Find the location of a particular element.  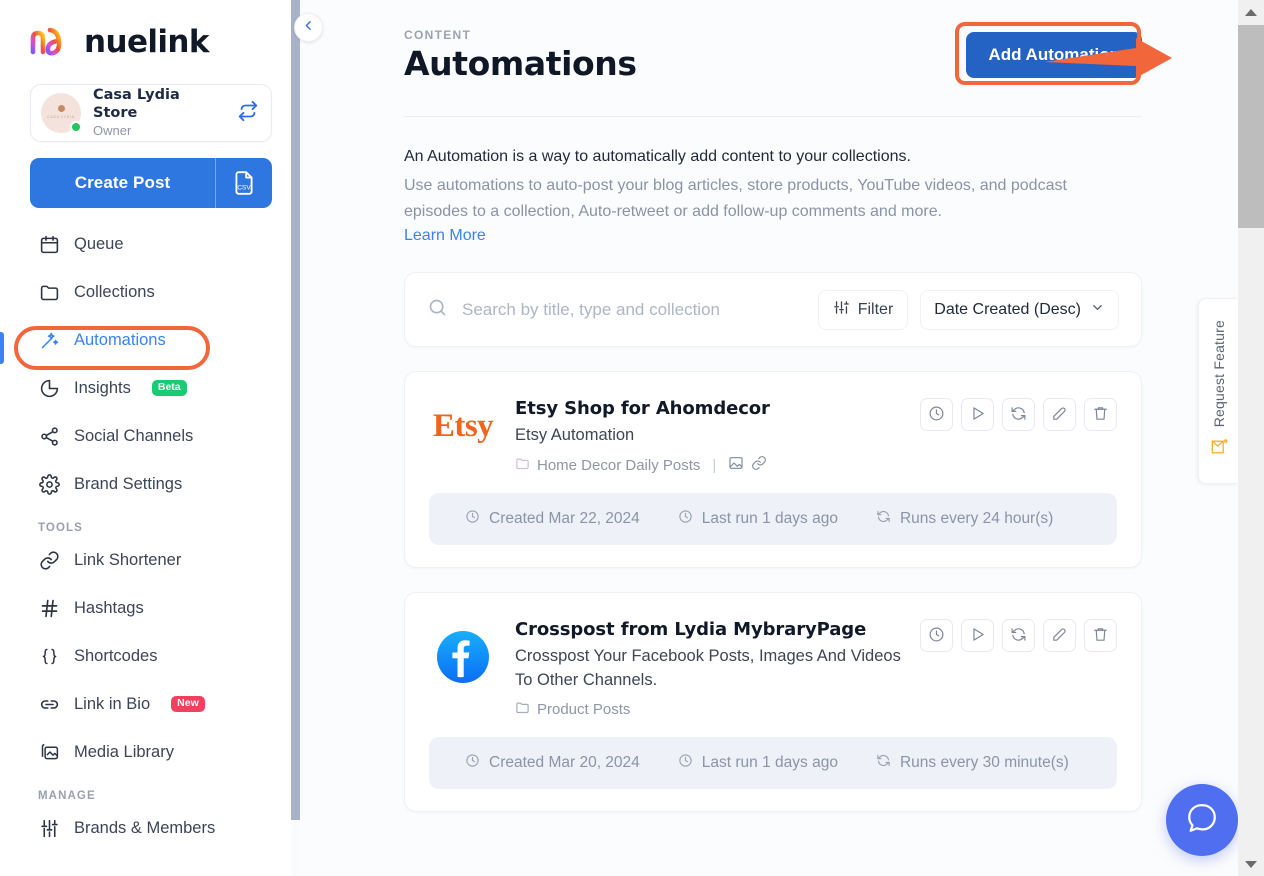

window-scrollbar is located at coordinates (1251, 438).